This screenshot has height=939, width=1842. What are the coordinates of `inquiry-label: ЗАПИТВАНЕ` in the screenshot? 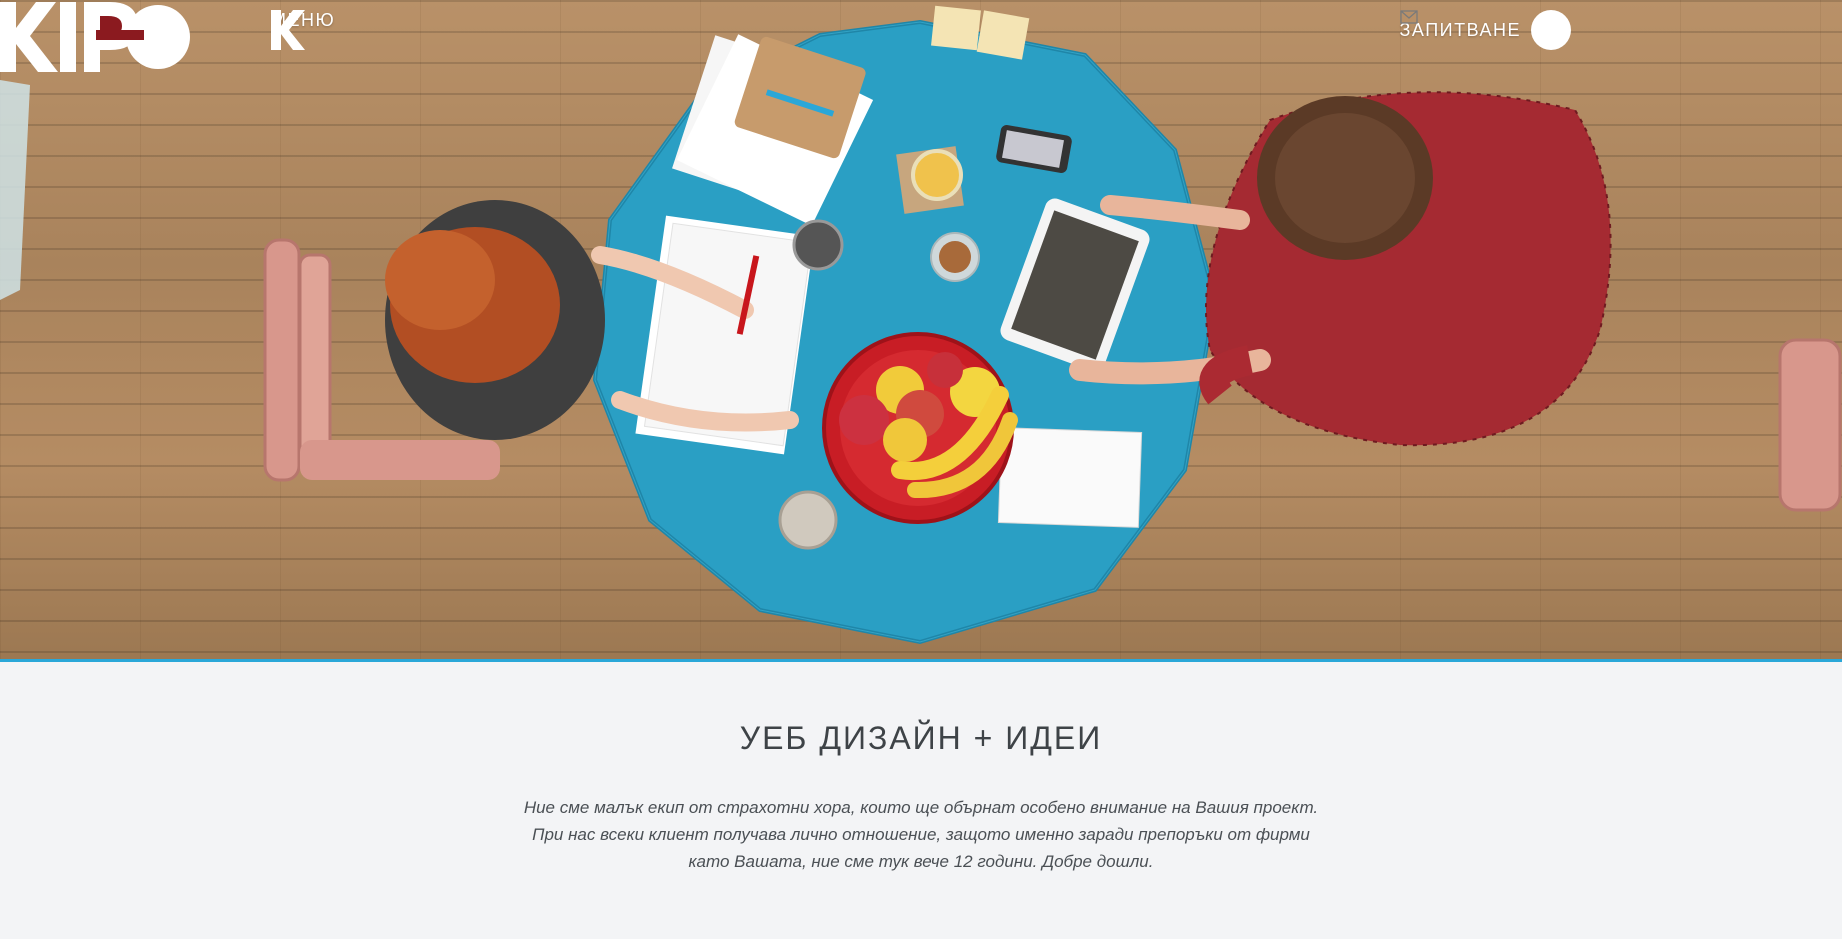 It's located at (1460, 29).